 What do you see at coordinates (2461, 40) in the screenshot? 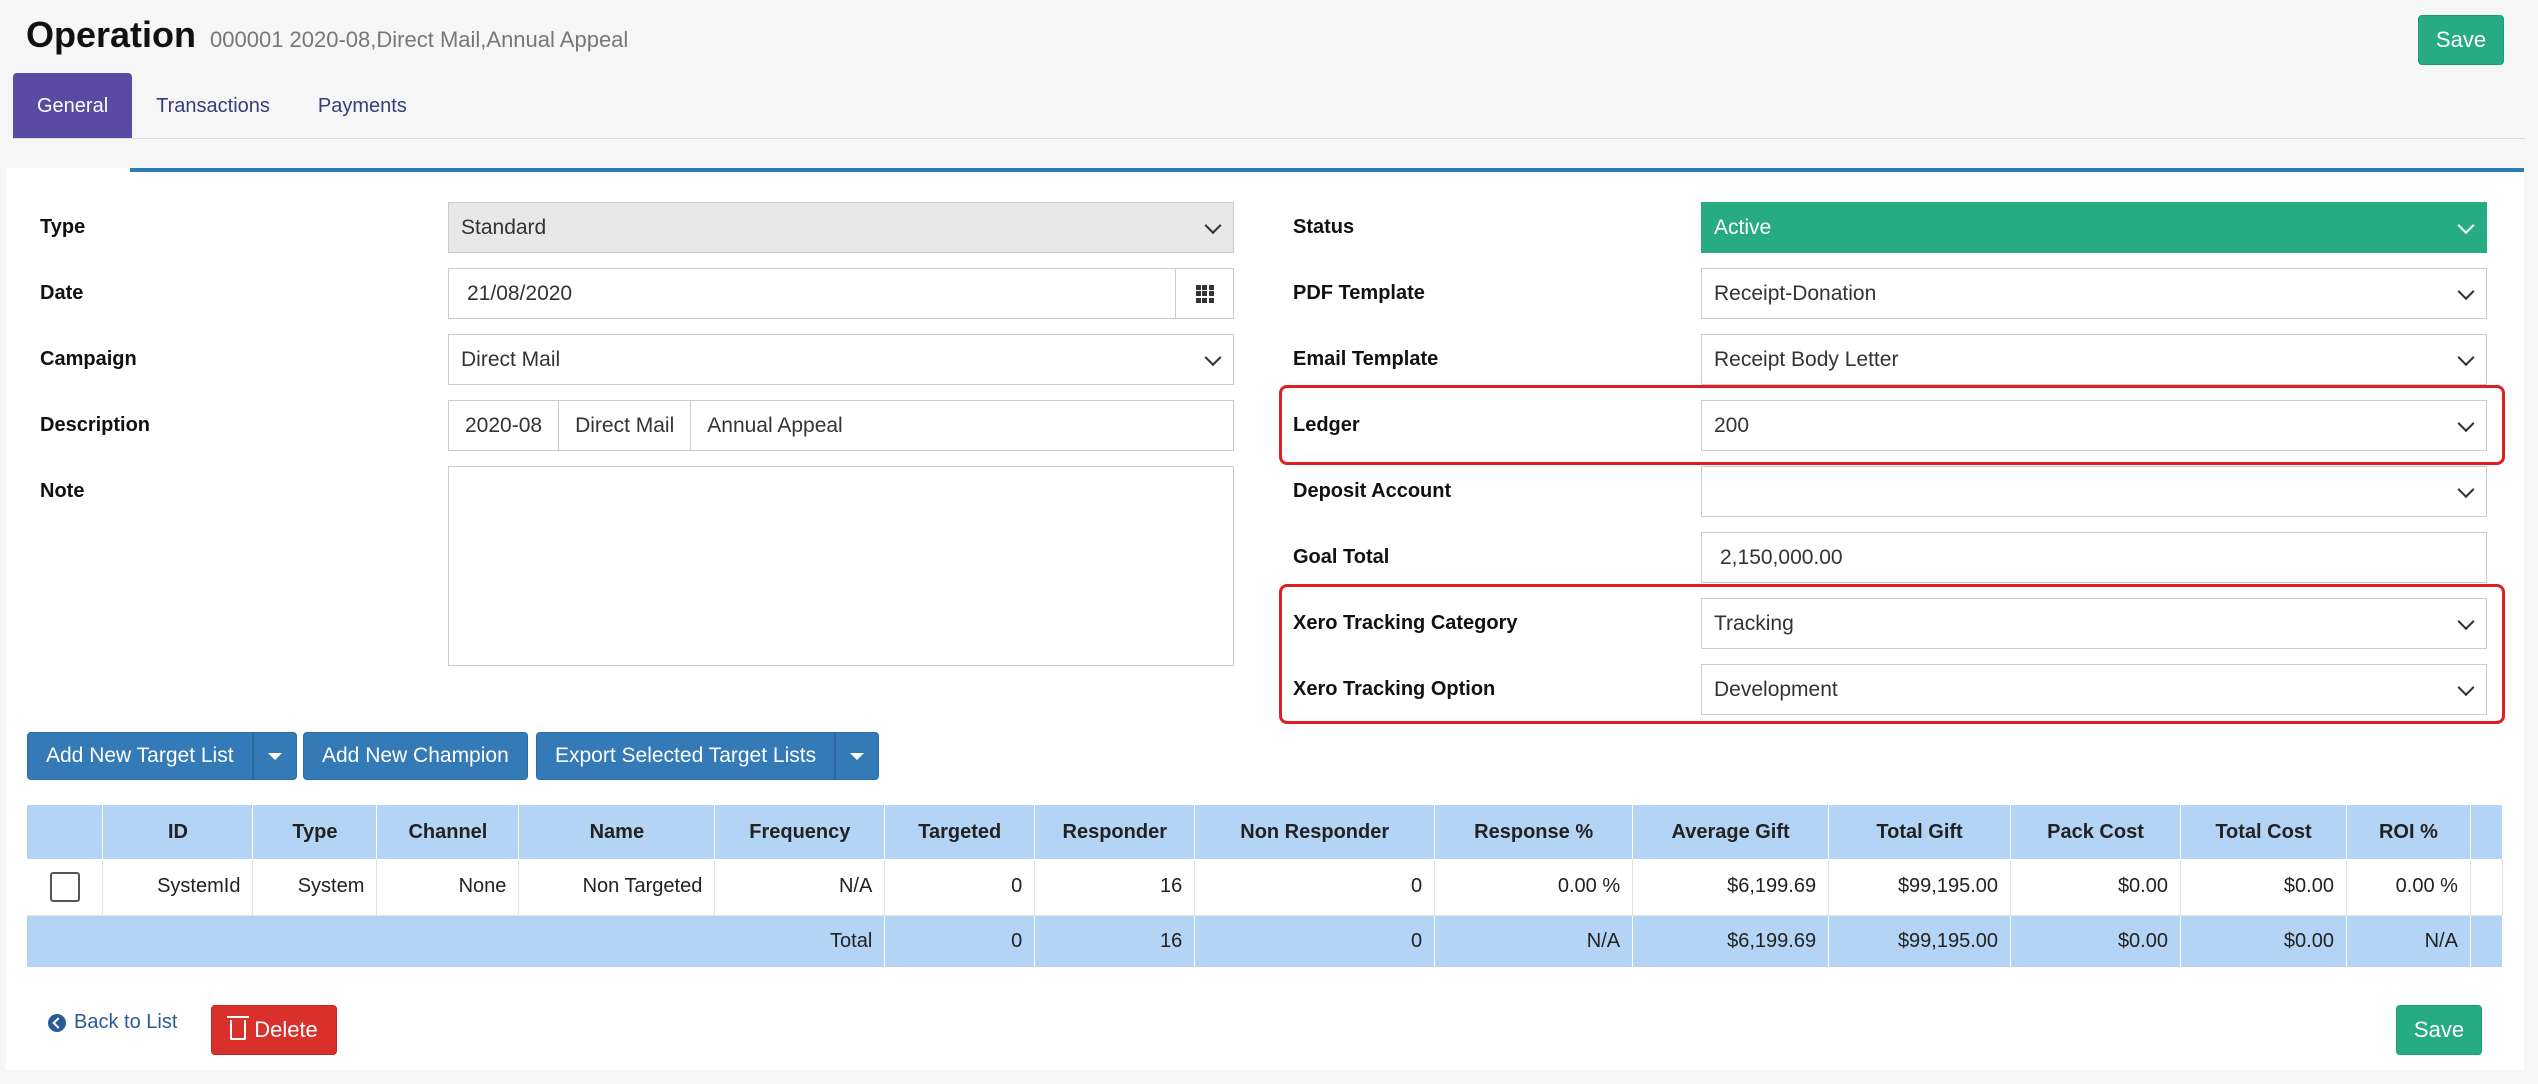
I see `save-button-top: Save` at bounding box center [2461, 40].